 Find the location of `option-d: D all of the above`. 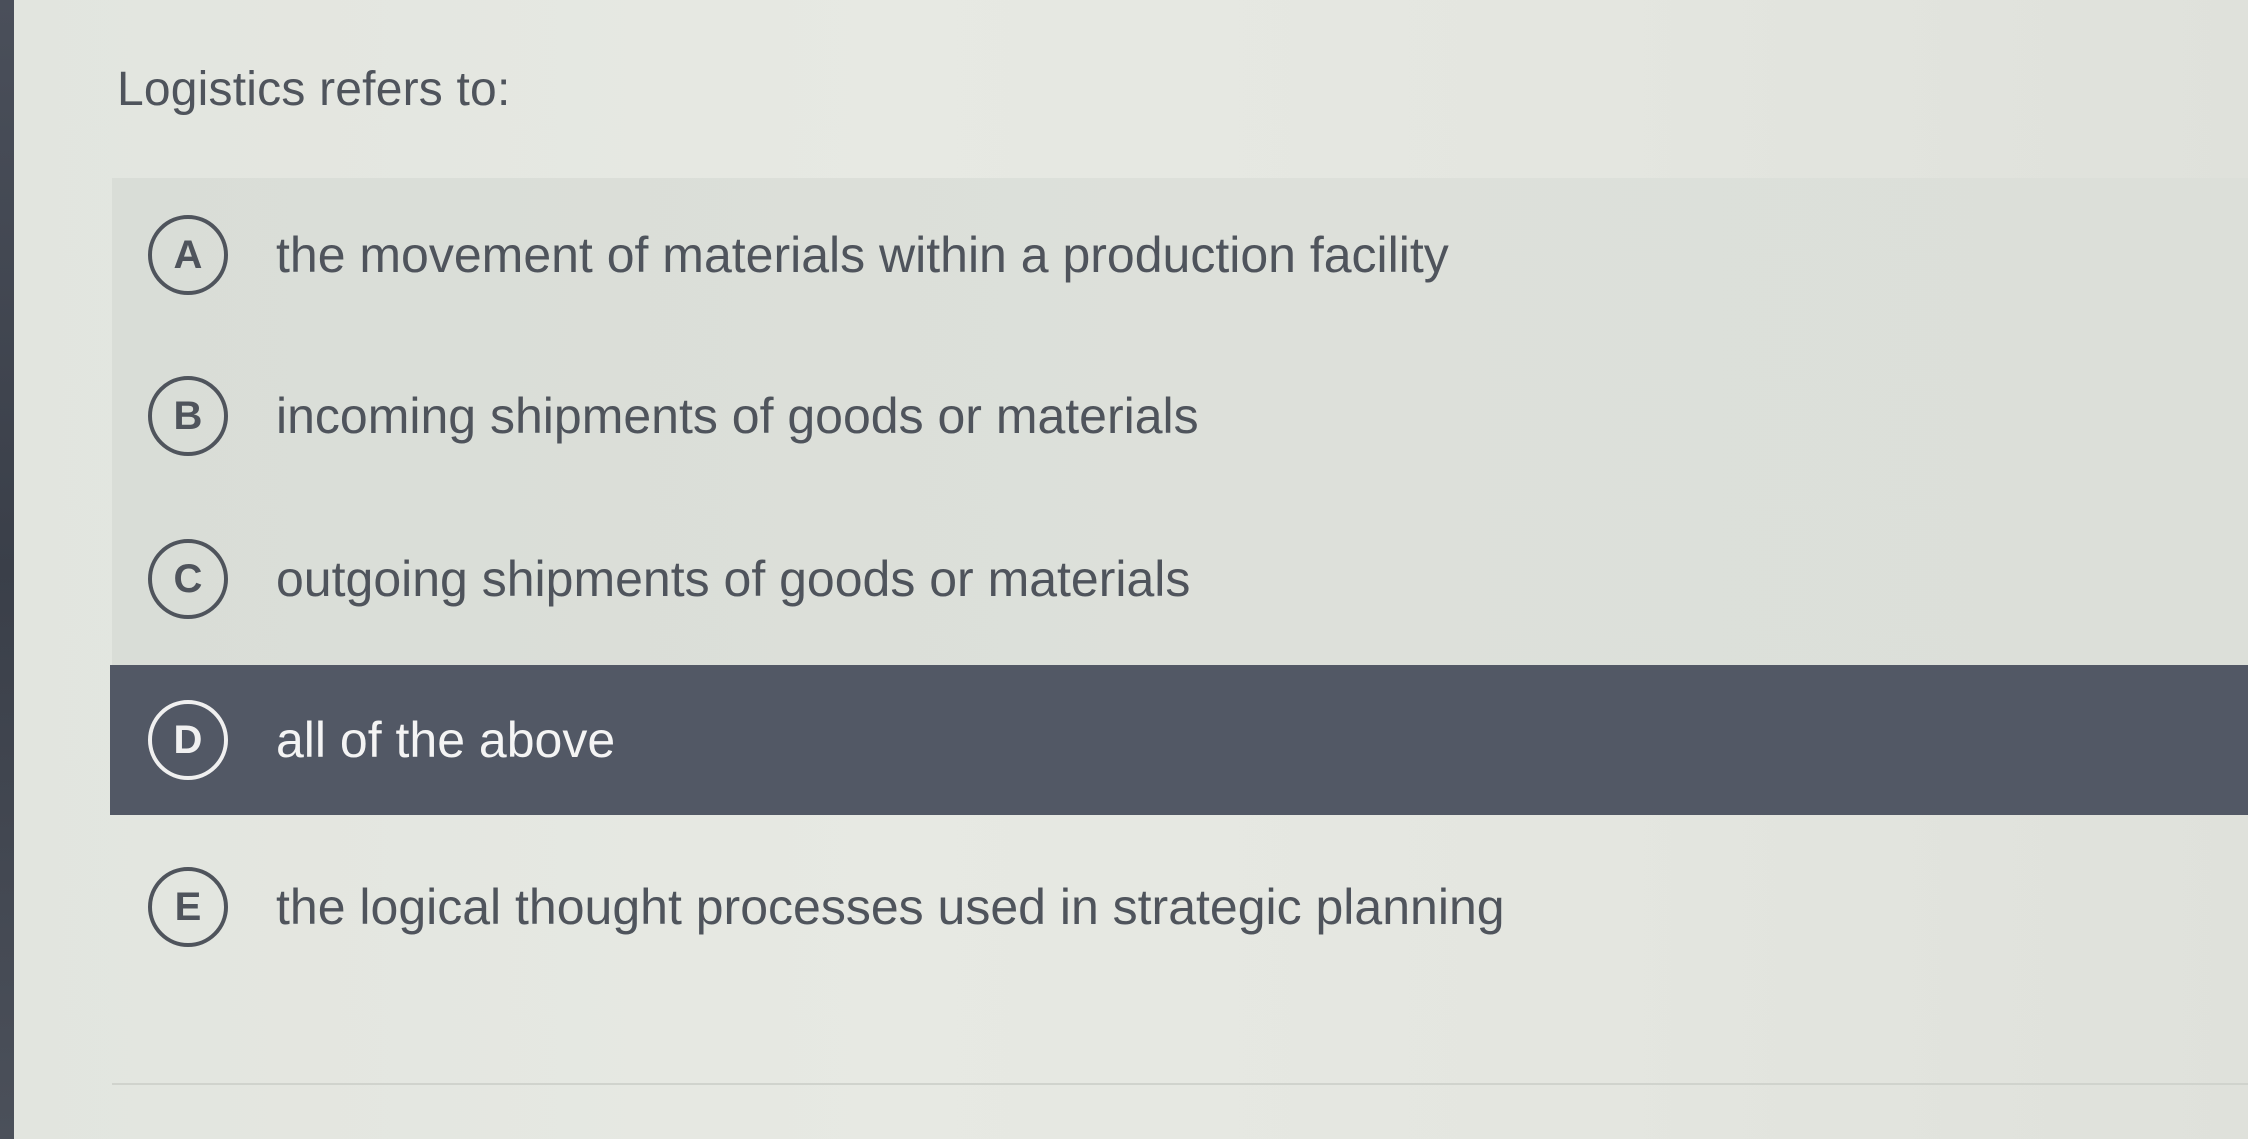

option-d: D all of the above is located at coordinates (1179, 740).